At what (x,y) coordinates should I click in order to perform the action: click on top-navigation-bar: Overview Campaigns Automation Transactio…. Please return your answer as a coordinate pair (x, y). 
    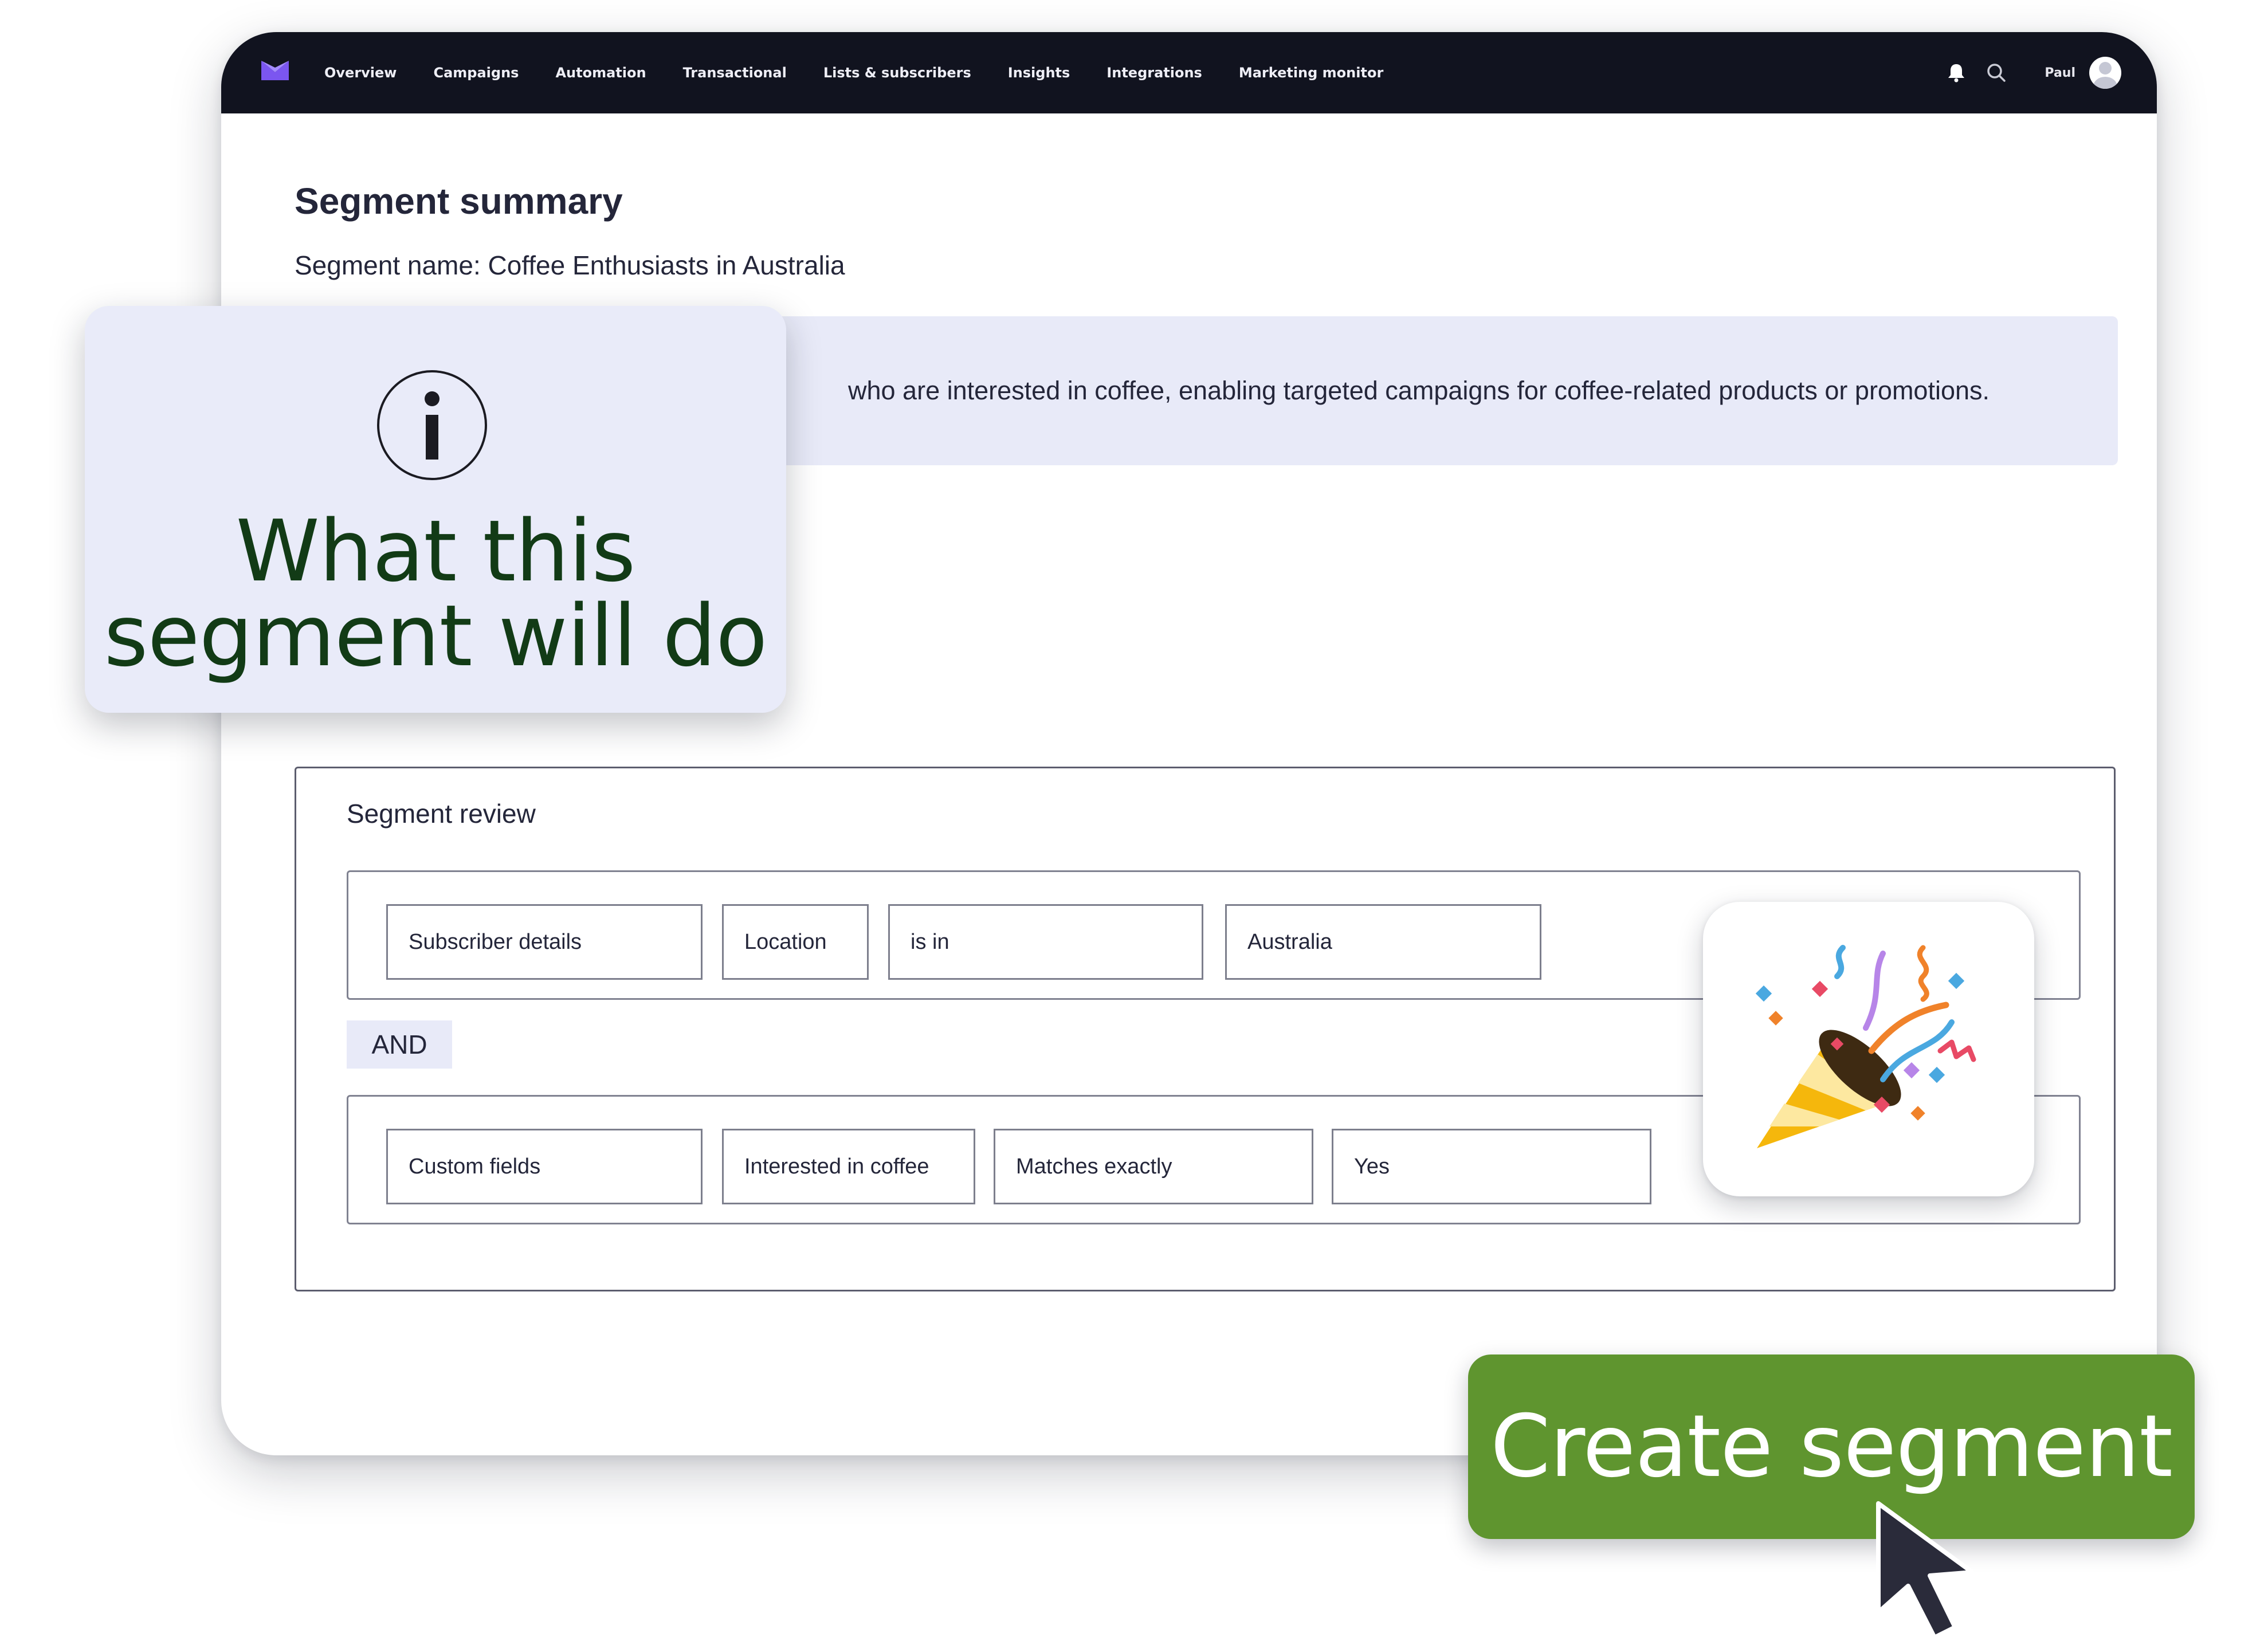
    Looking at the image, I should click on (1189, 72).